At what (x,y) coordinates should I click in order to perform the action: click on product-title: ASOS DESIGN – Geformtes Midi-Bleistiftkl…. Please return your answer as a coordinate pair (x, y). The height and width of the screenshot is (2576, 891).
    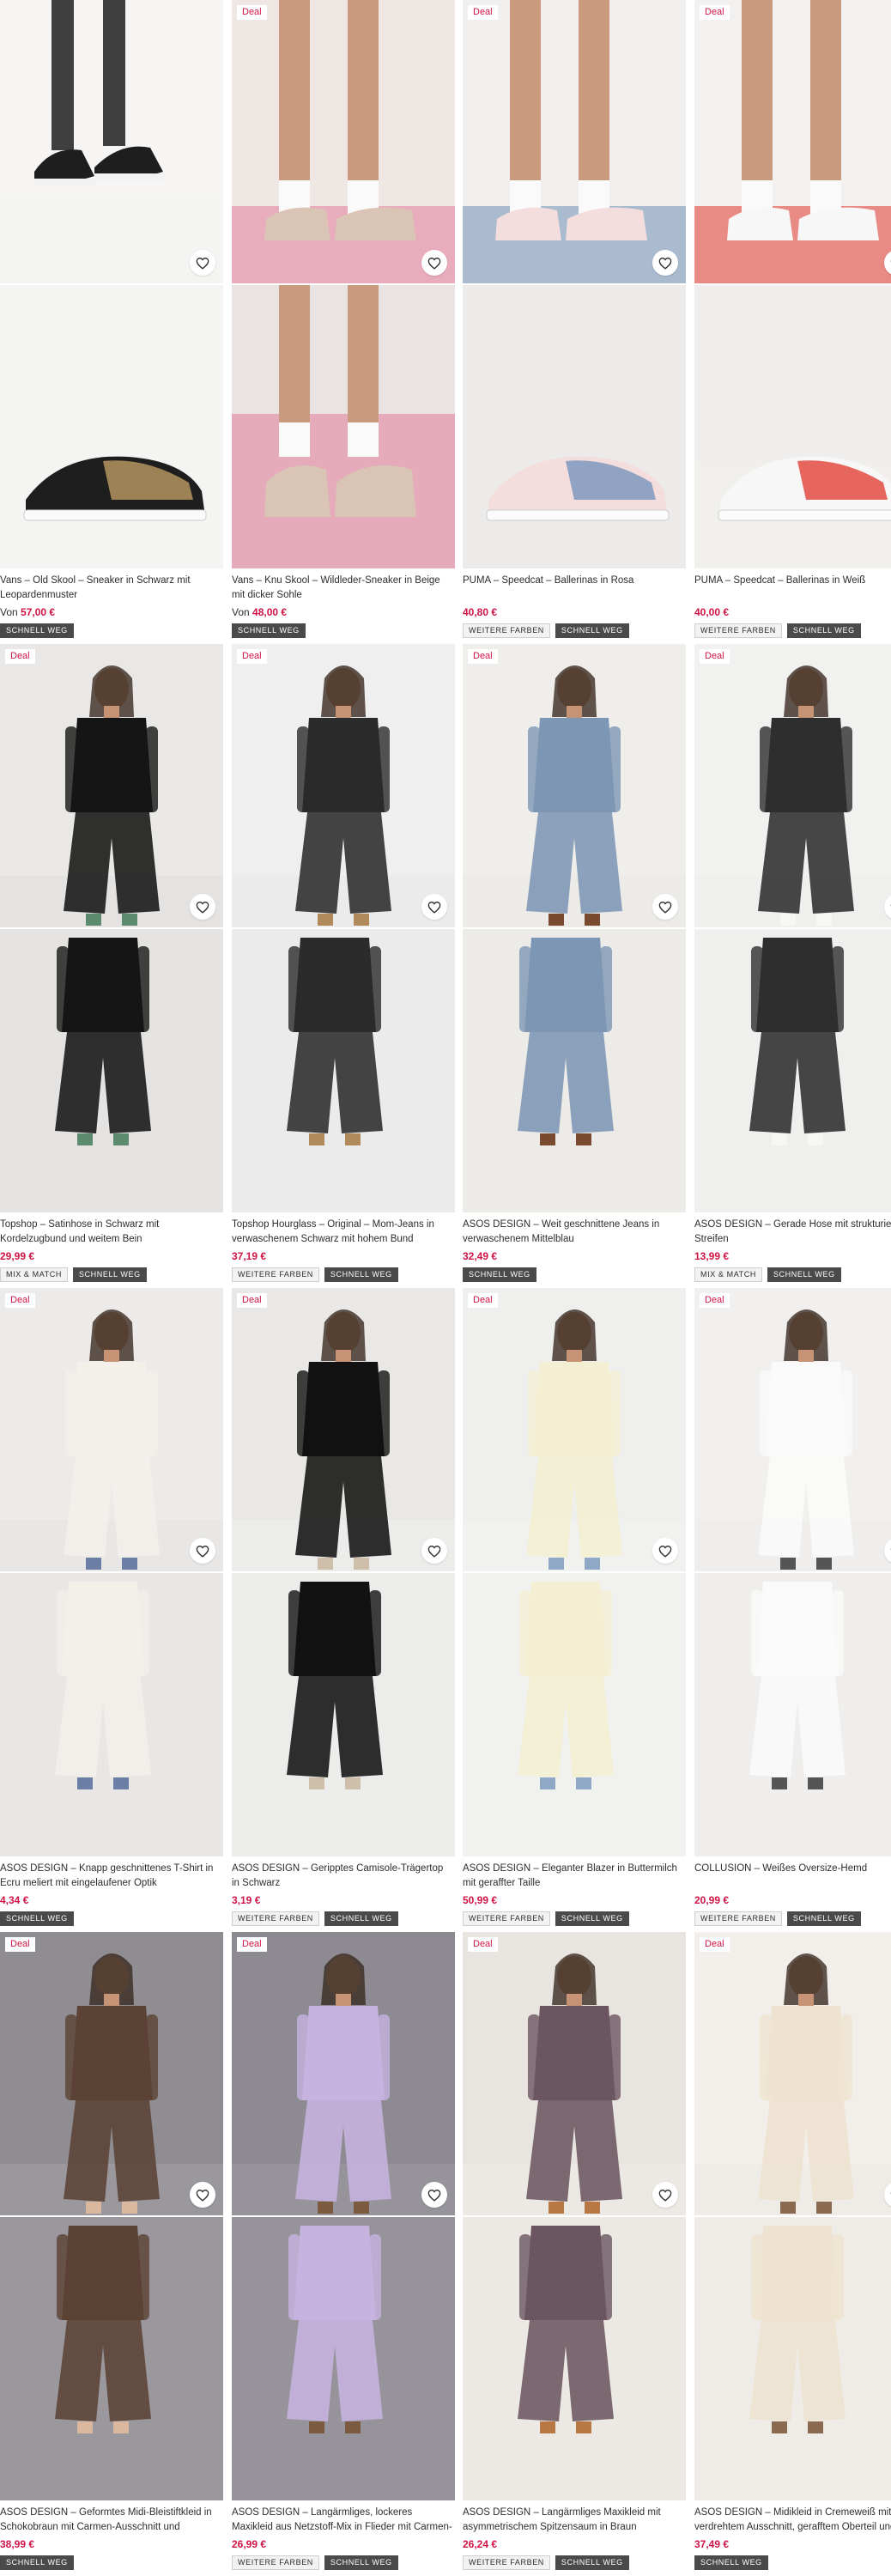
    Looking at the image, I should click on (110, 2521).